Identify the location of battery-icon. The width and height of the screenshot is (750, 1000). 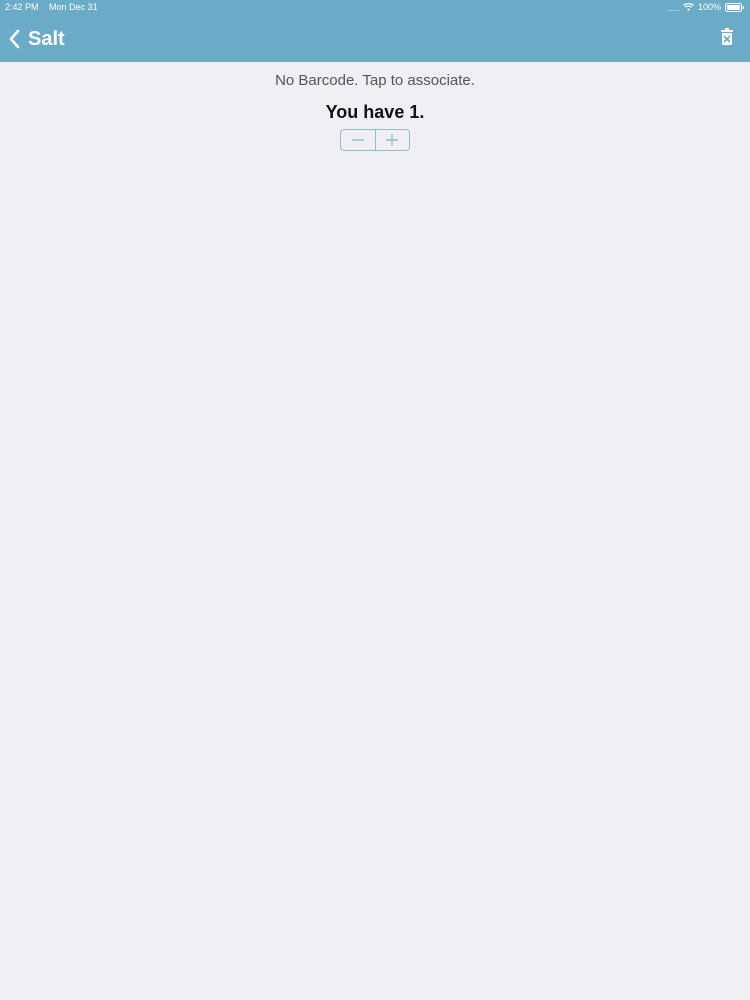
(734, 7).